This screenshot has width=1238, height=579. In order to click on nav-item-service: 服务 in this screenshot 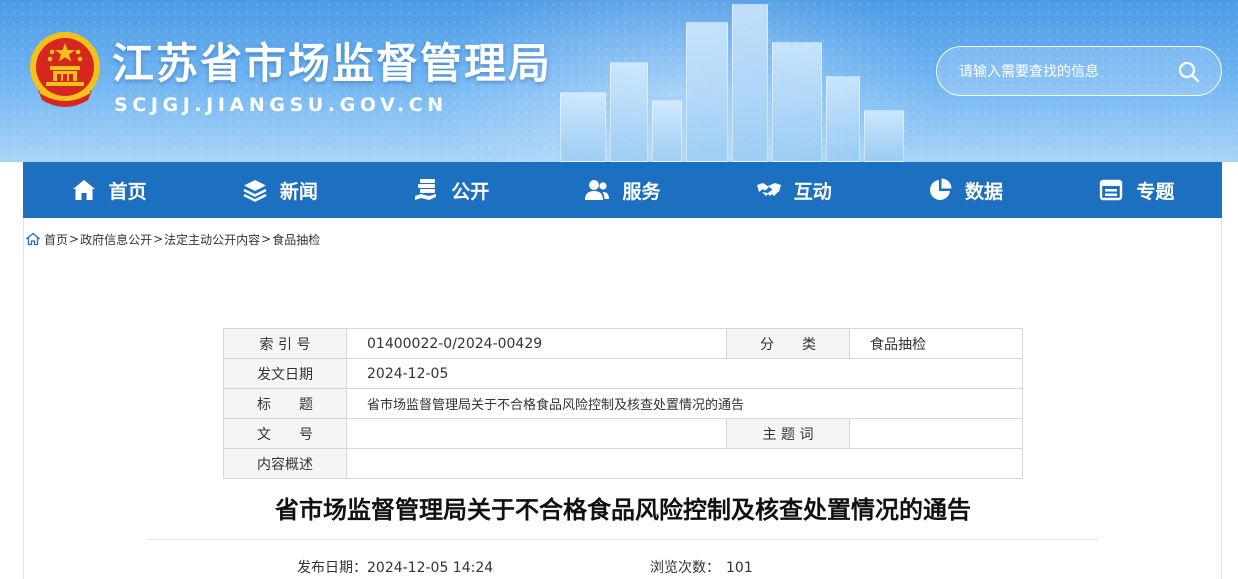, I will do `click(622, 190)`.